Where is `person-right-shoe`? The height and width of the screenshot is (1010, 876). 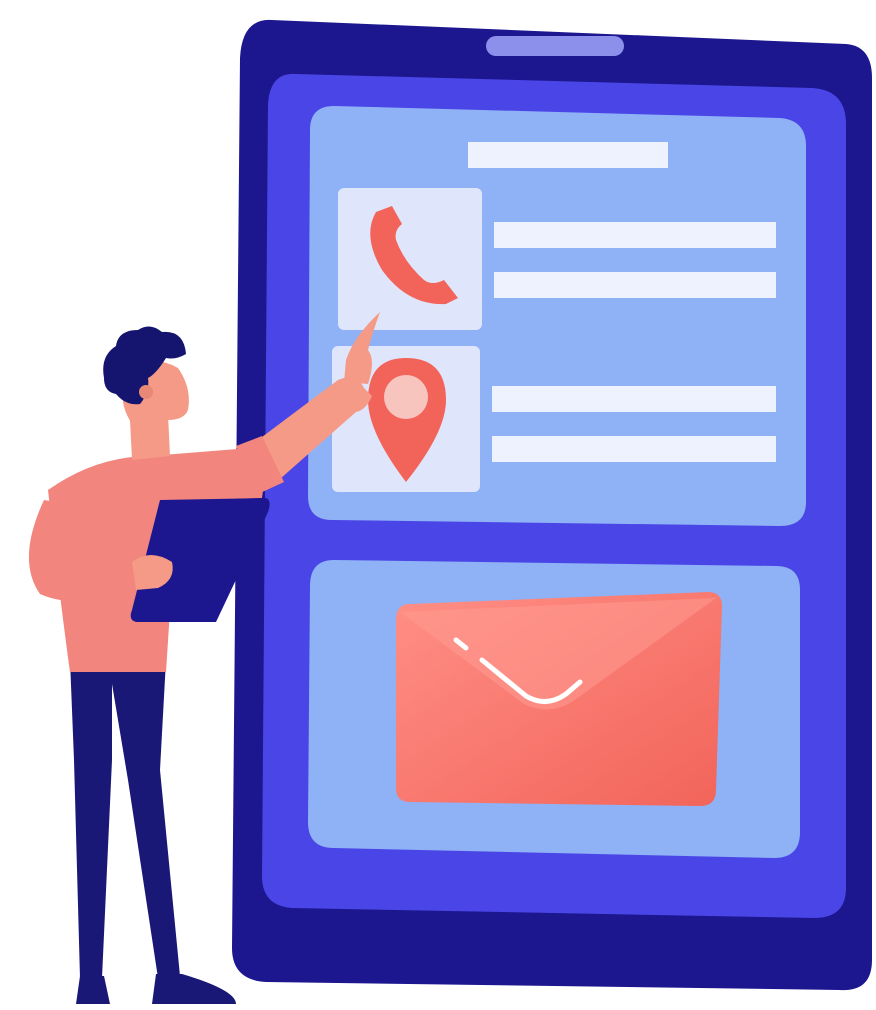
person-right-shoe is located at coordinates (194, 989).